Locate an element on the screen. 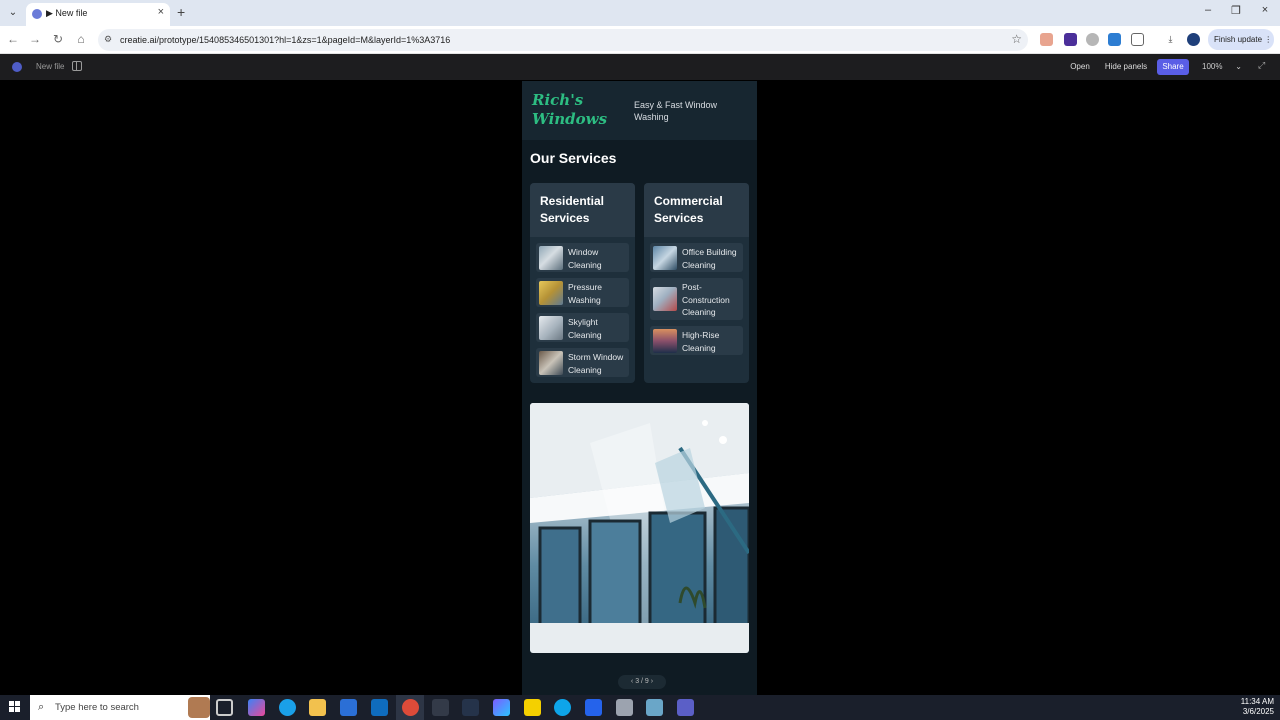 The height and width of the screenshot is (720, 1280). service-label: Pressure Washing is located at coordinates (585, 293).